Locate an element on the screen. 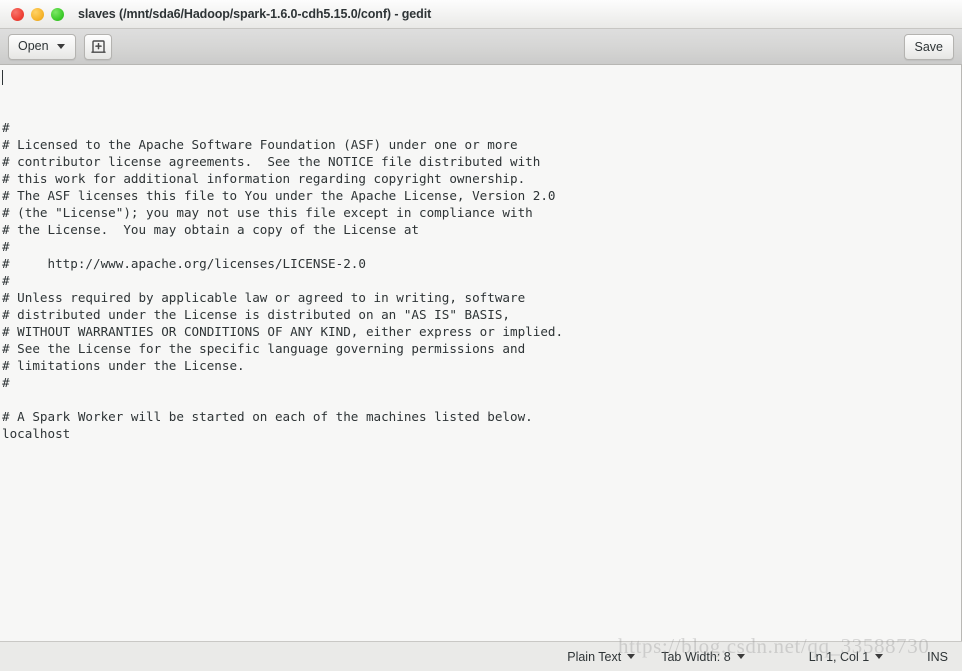 The height and width of the screenshot is (671, 962). insert-mode-indicator: INS is located at coordinates (937, 657).